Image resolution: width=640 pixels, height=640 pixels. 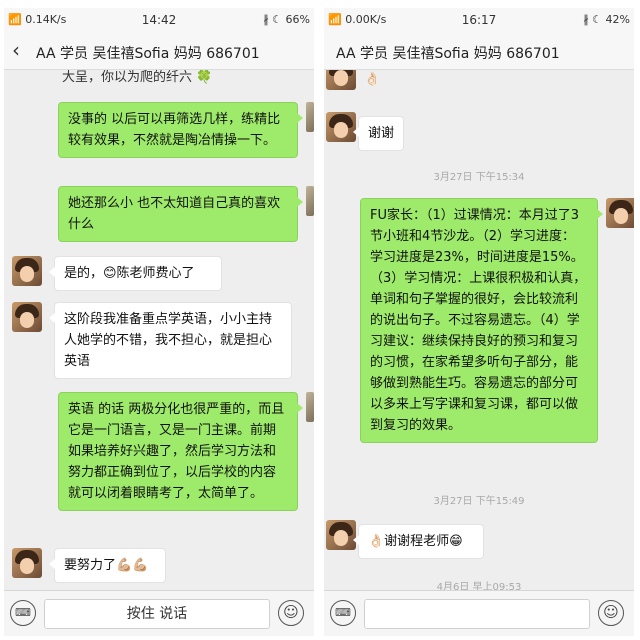 I want to click on partial-message: 大呈，你以为爬的纤六 🍀, so click(x=137, y=77).